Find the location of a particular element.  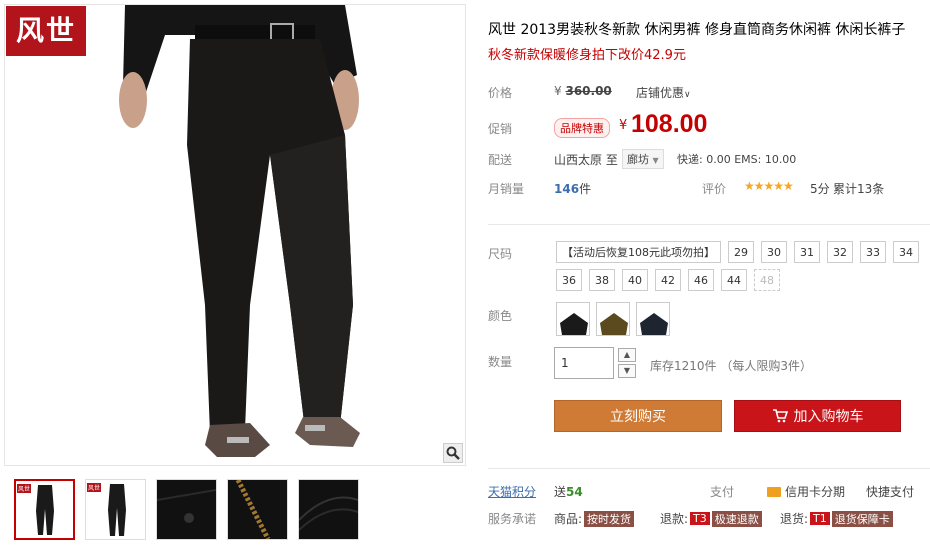

fast-pay: 快捷支付 is located at coordinates (890, 491).